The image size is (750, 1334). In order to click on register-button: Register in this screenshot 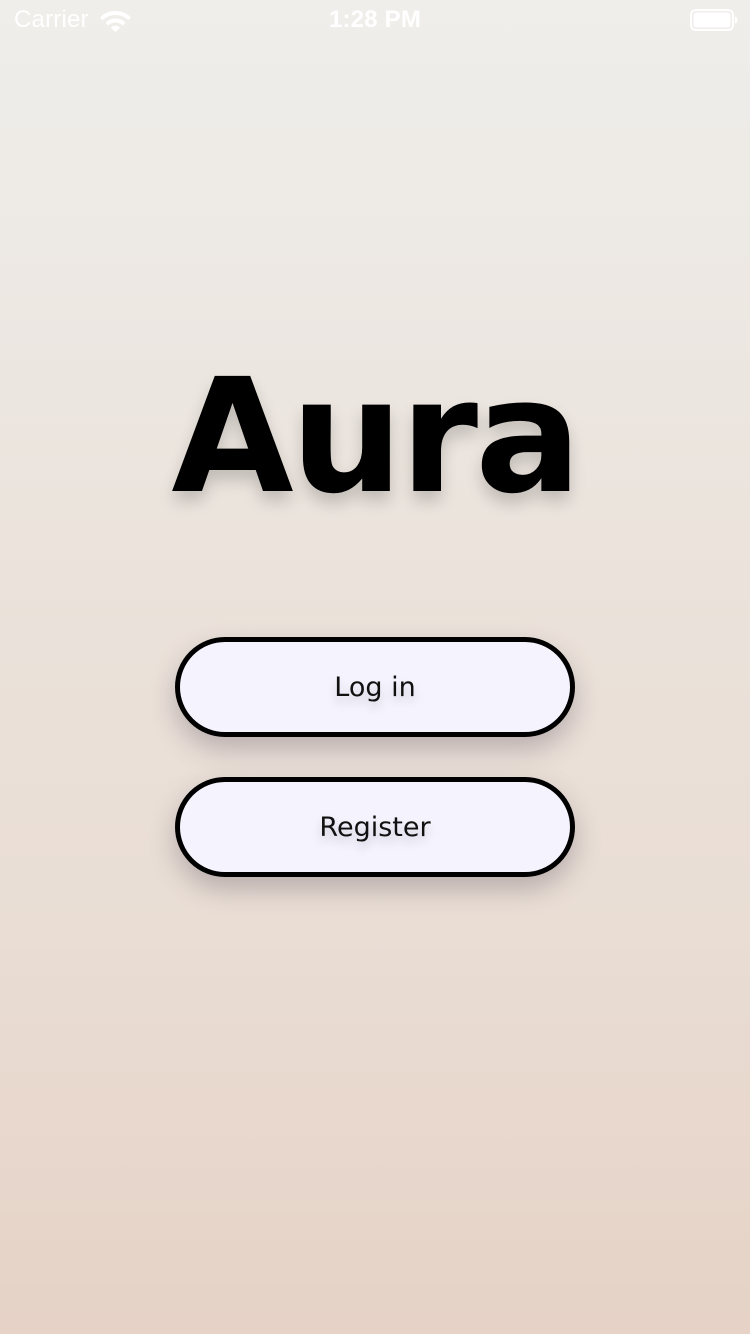, I will do `click(375, 827)`.